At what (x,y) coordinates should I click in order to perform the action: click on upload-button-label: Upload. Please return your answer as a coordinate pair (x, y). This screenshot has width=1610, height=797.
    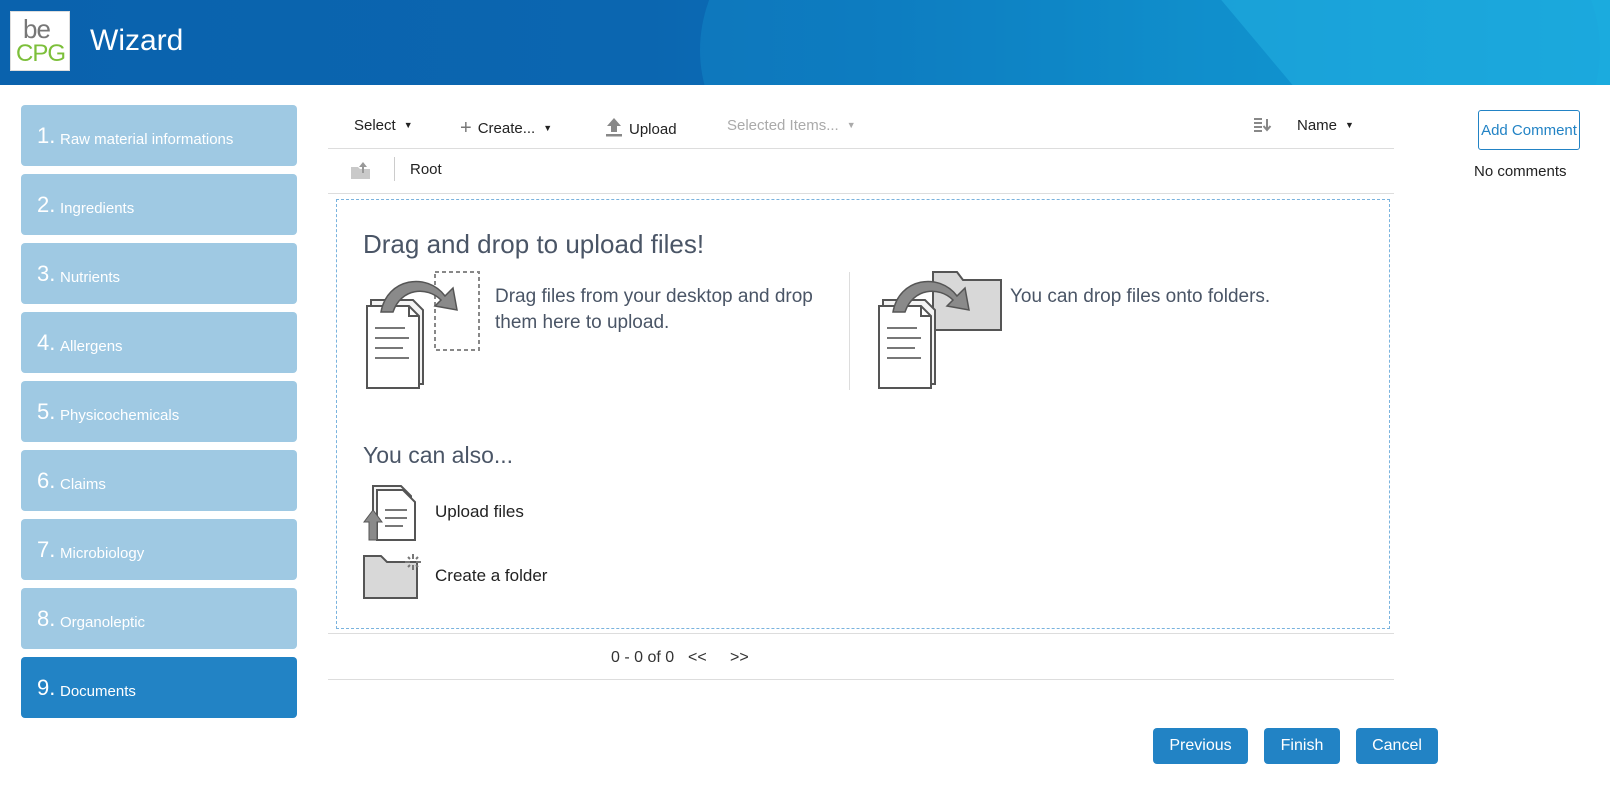
    Looking at the image, I should click on (653, 129).